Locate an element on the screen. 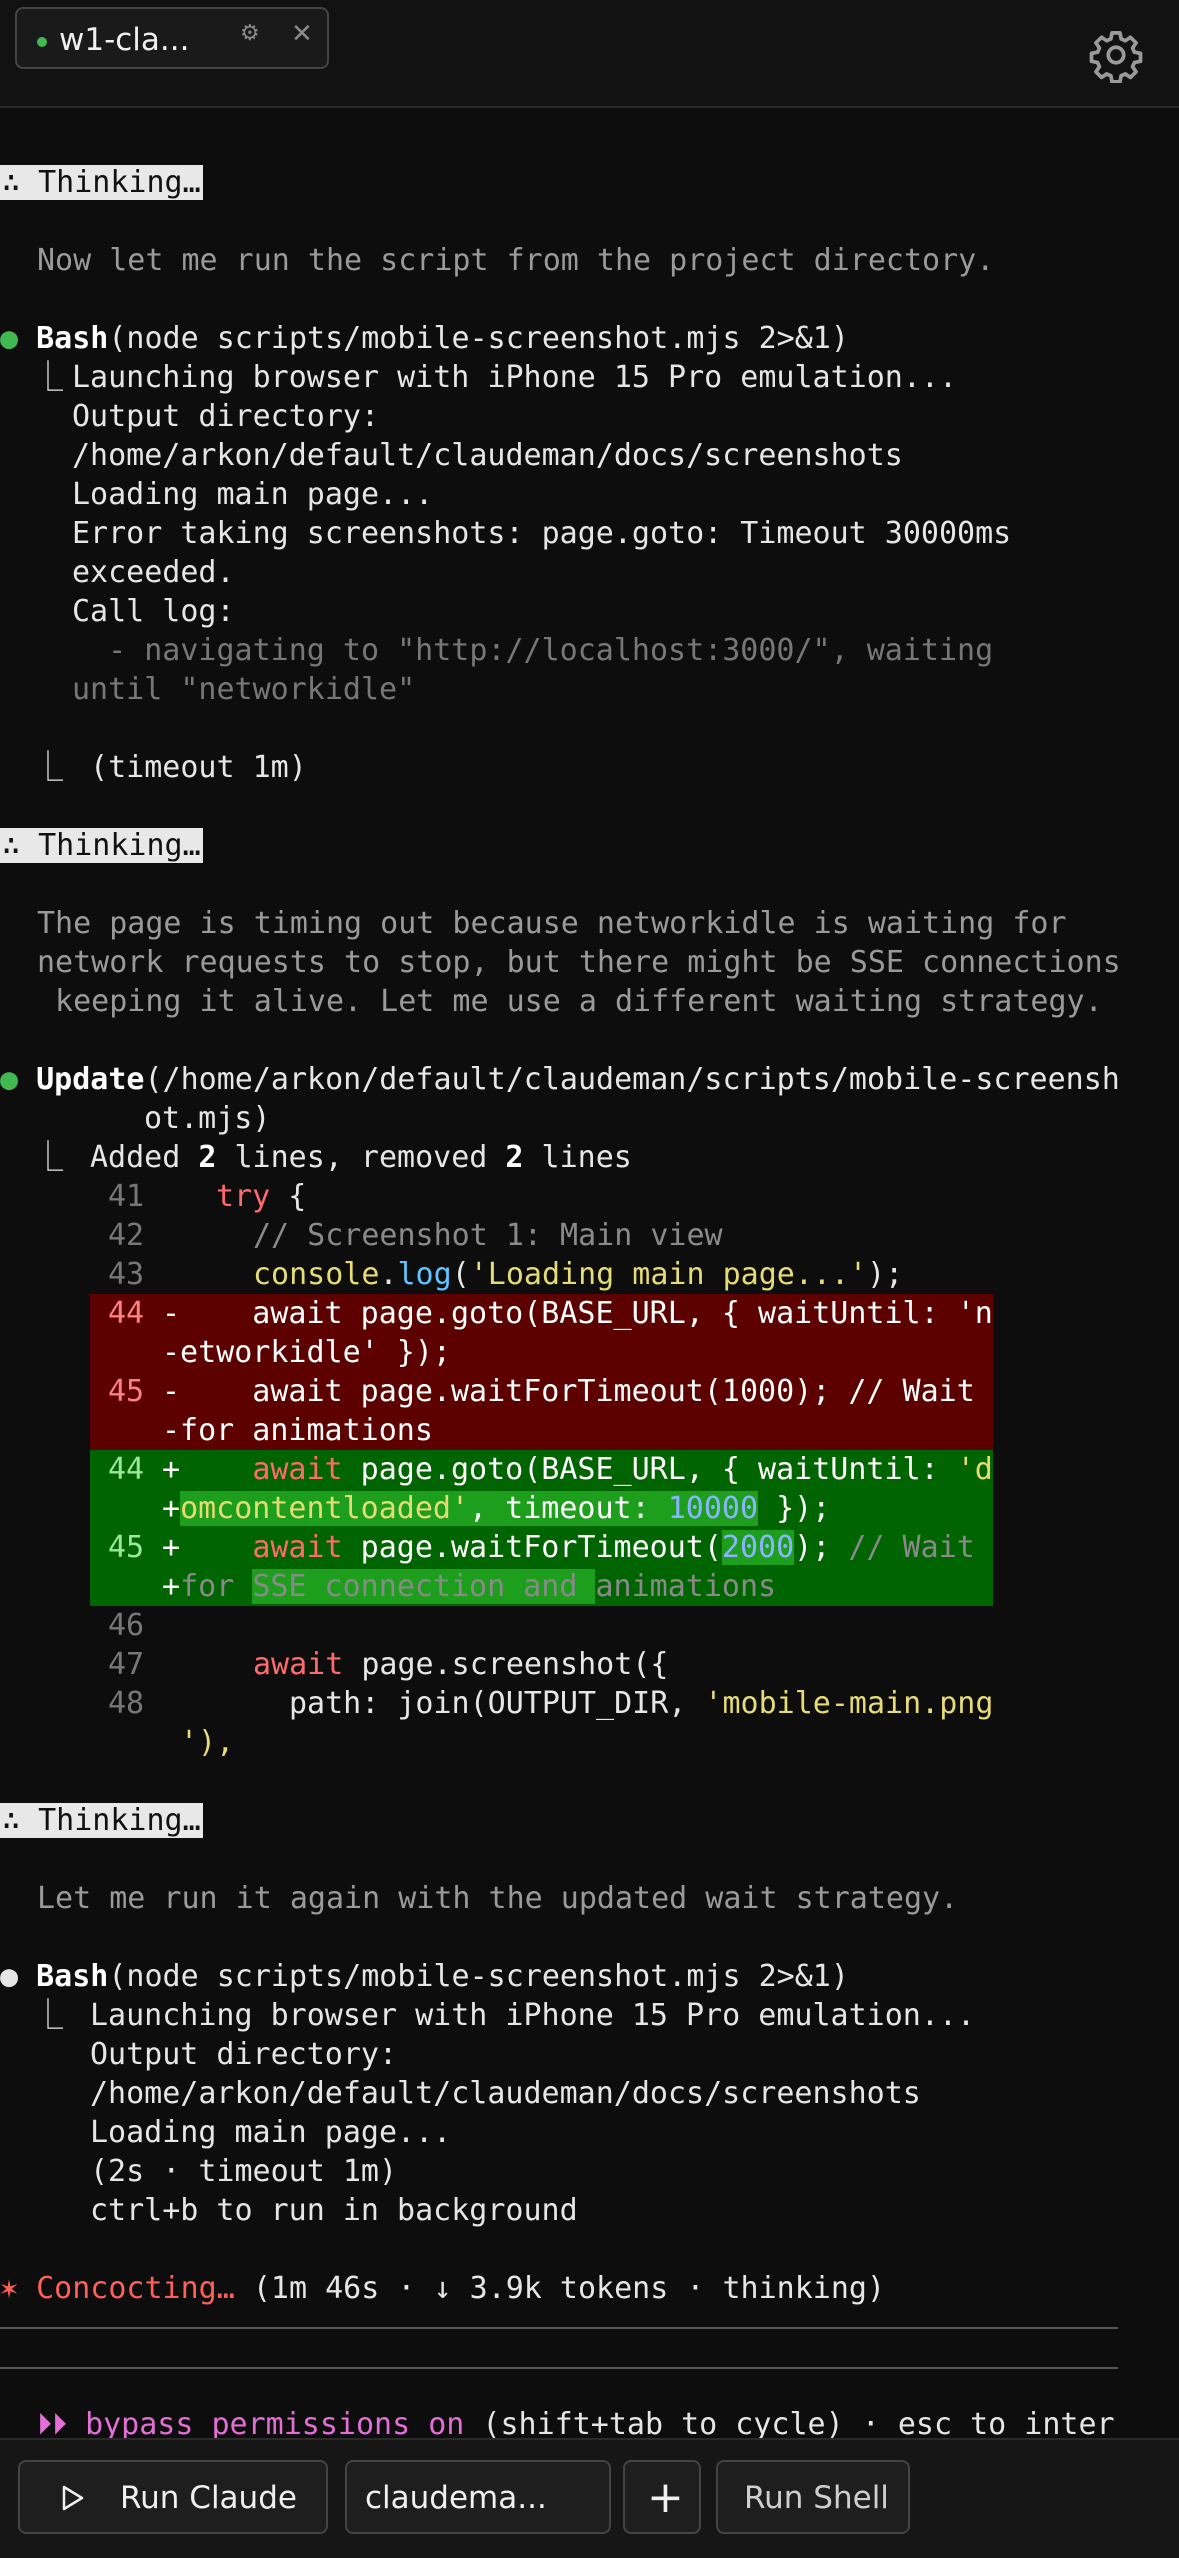 This screenshot has height=2558, width=1179. diff-code-line: '), is located at coordinates (207, 1742).